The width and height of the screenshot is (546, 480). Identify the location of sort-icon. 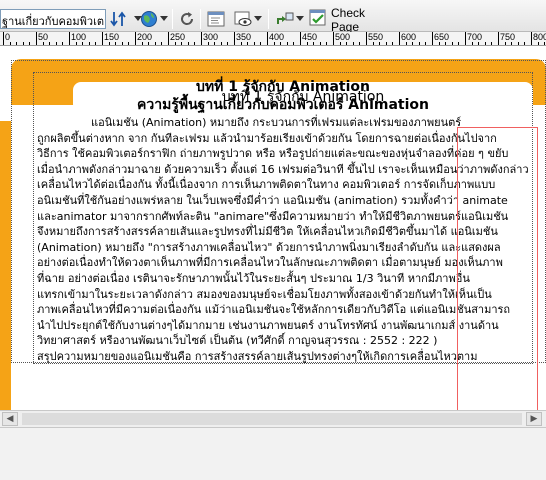
(119, 19).